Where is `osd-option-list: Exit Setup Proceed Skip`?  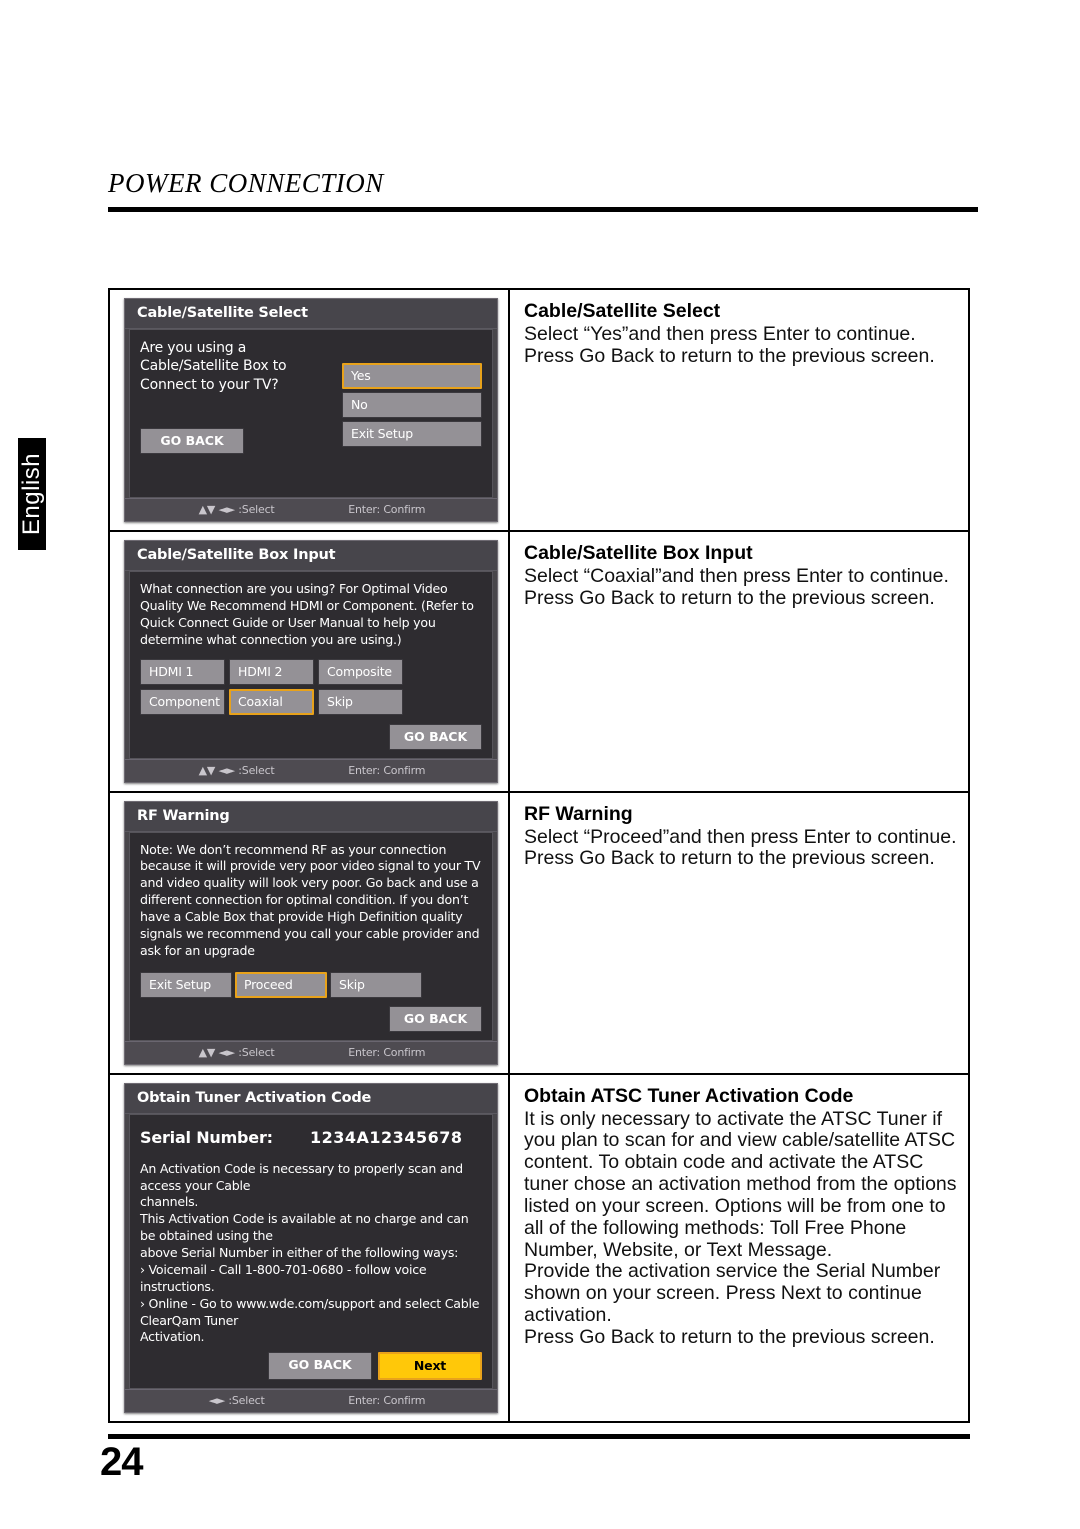 osd-option-list: Exit Setup Proceed Skip is located at coordinates (311, 984).